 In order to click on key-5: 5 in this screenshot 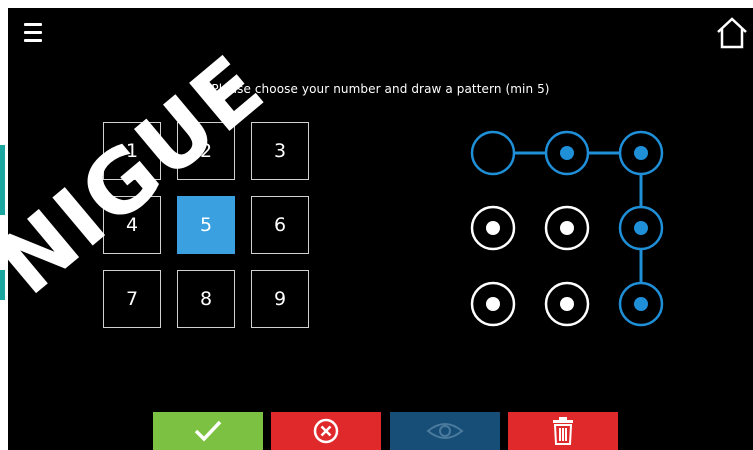, I will do `click(206, 225)`.